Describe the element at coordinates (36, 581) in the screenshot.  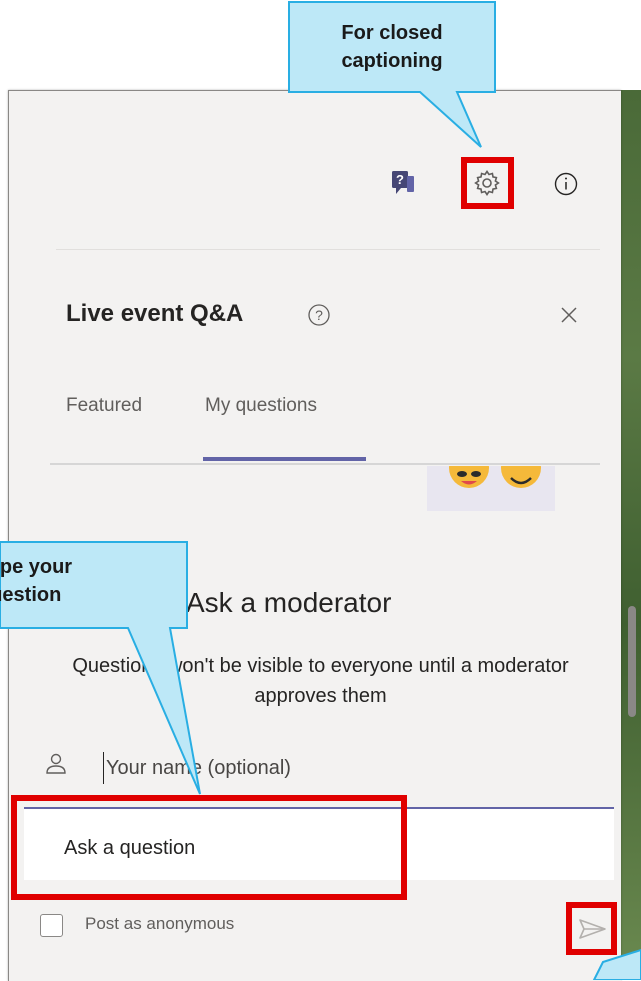
I see `type-question-callout-text: Type your question` at that location.